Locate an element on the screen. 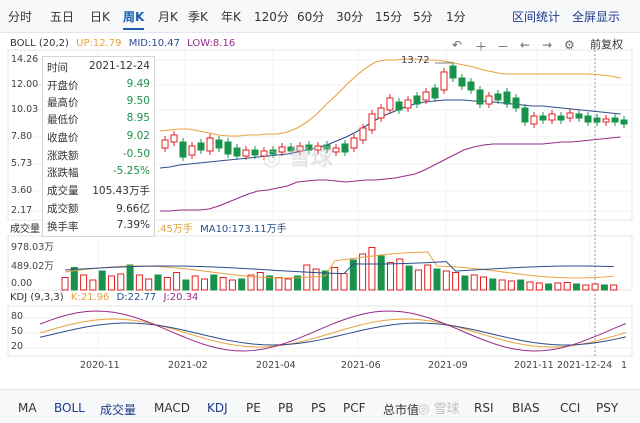 The width and height of the screenshot is (640, 423). tooltip-value: 9.02 is located at coordinates (138, 136).